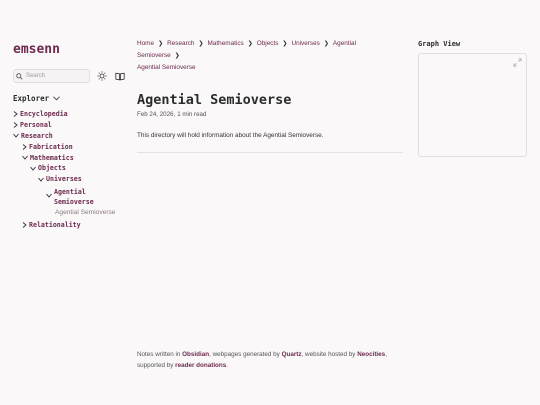 Image resolution: width=540 pixels, height=405 pixels. Describe the element at coordinates (36, 76) in the screenshot. I see `search-placeholder: Search` at that location.